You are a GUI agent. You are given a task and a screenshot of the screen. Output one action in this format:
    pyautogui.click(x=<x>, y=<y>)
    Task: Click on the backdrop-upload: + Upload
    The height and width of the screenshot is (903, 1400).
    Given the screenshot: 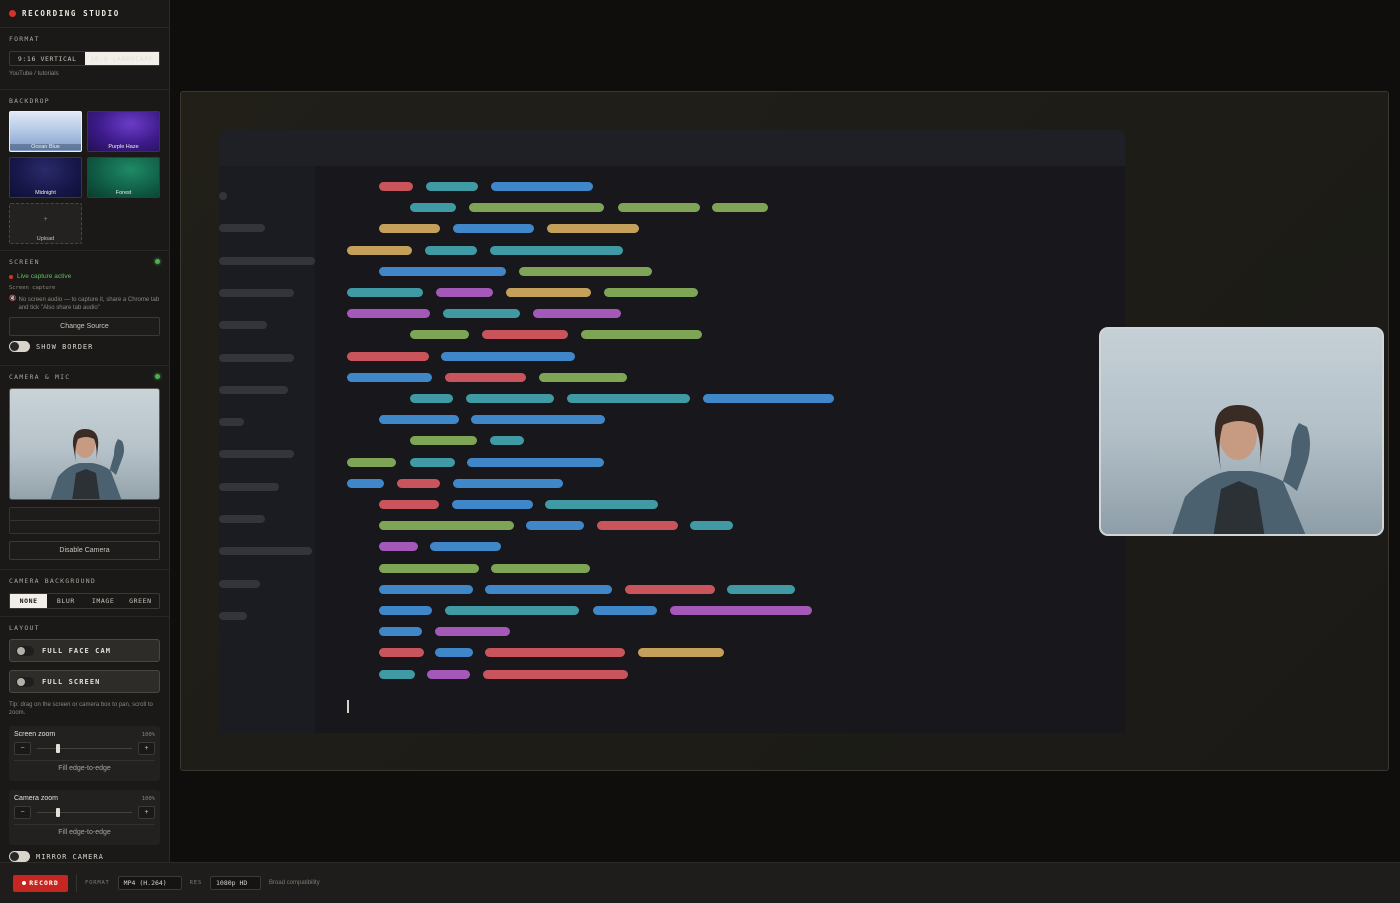 What is the action you would take?
    pyautogui.click(x=45, y=223)
    